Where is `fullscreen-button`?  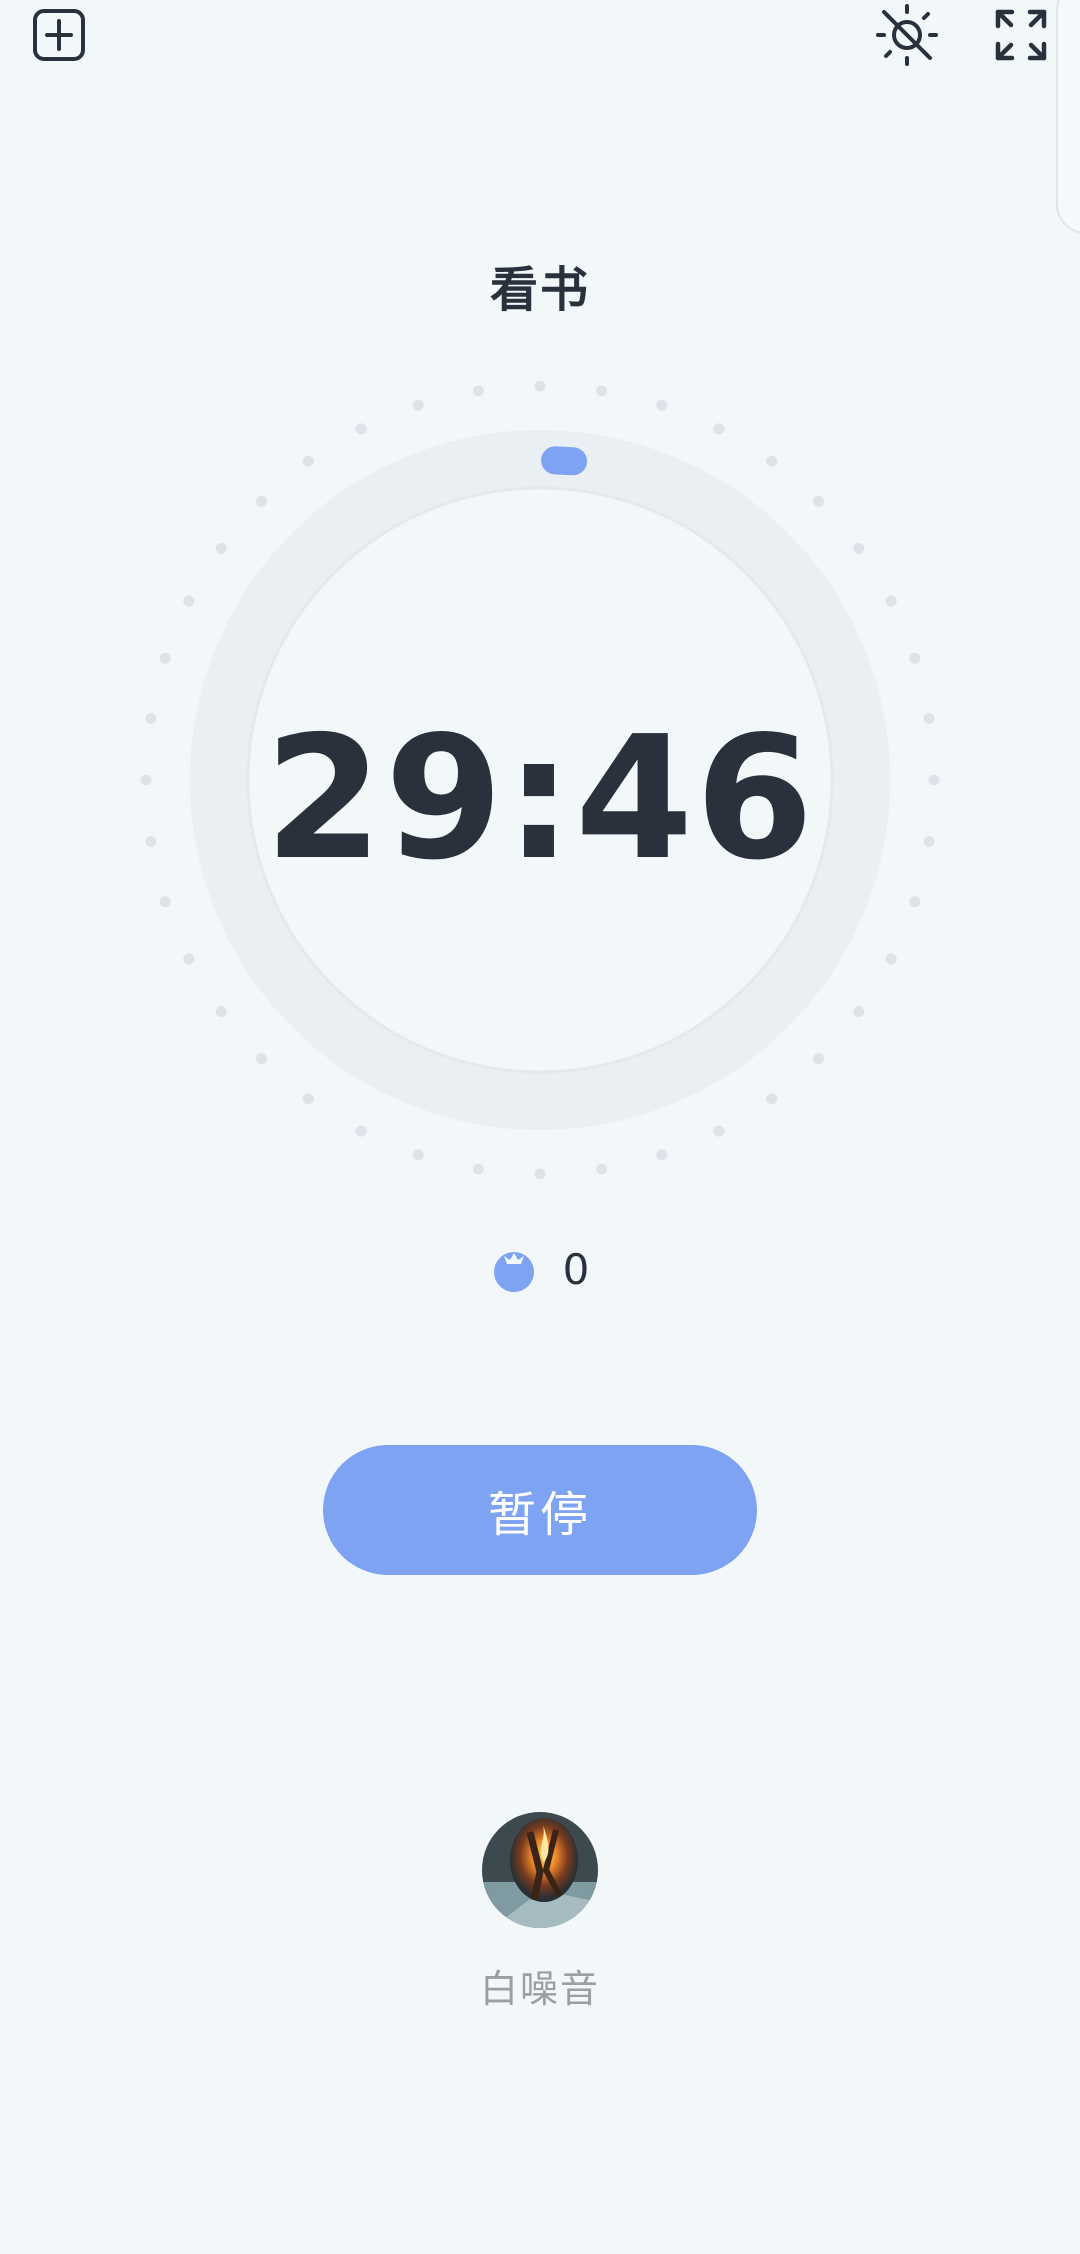
fullscreen-button is located at coordinates (1021, 35).